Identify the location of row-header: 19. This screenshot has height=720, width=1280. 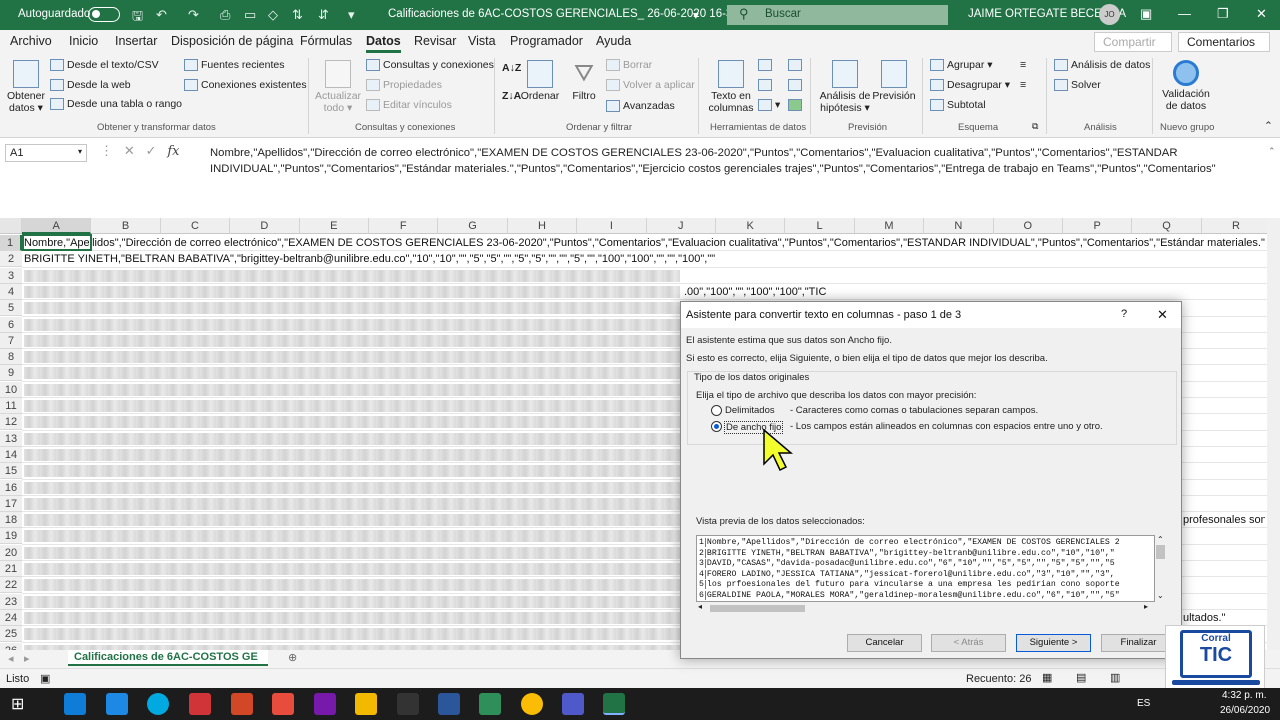
(11, 536).